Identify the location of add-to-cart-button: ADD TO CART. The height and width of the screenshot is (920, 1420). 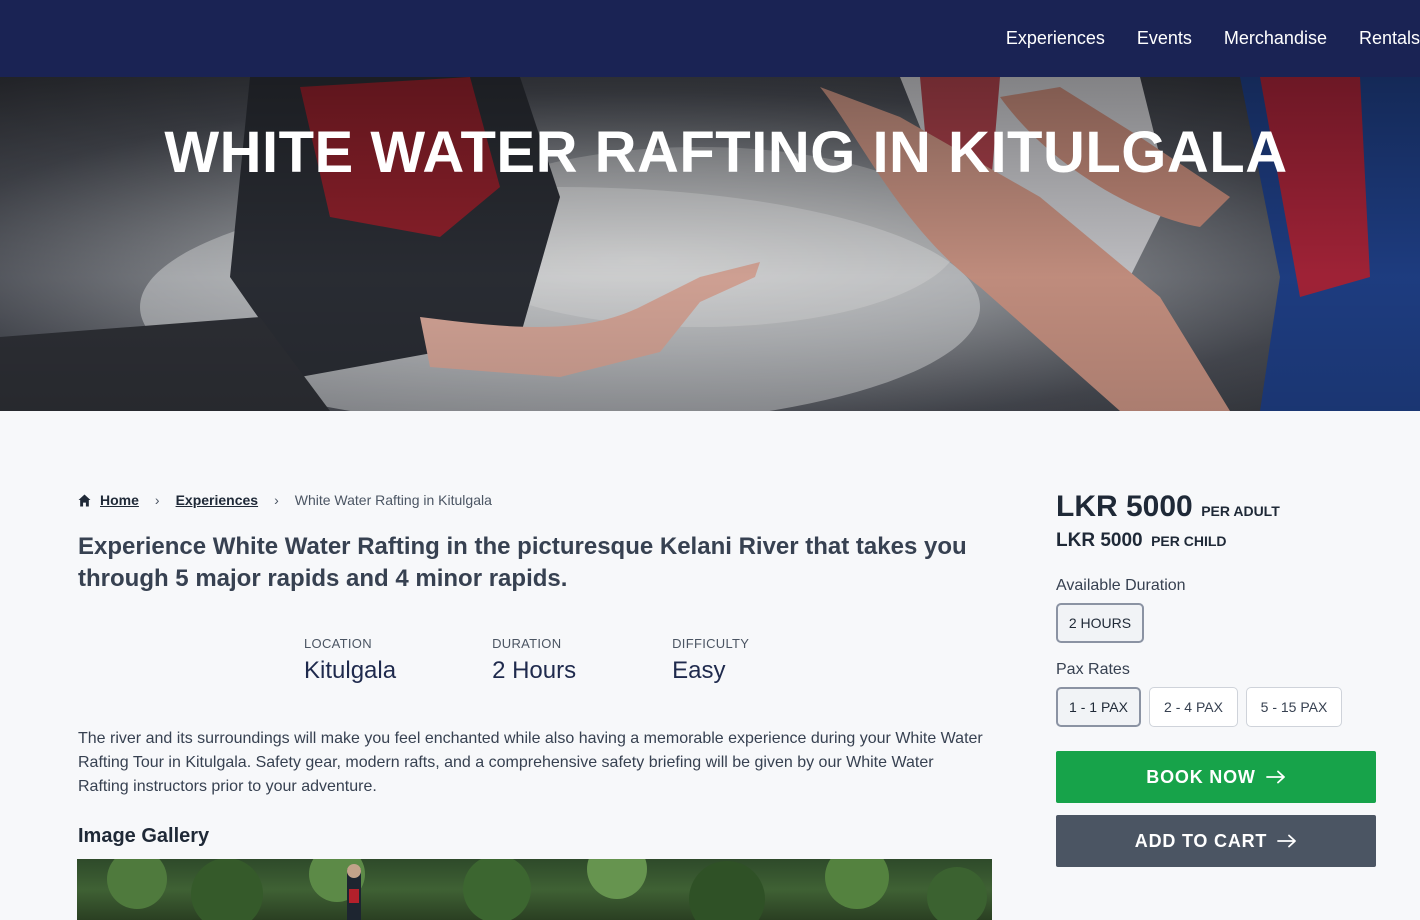
(1216, 841).